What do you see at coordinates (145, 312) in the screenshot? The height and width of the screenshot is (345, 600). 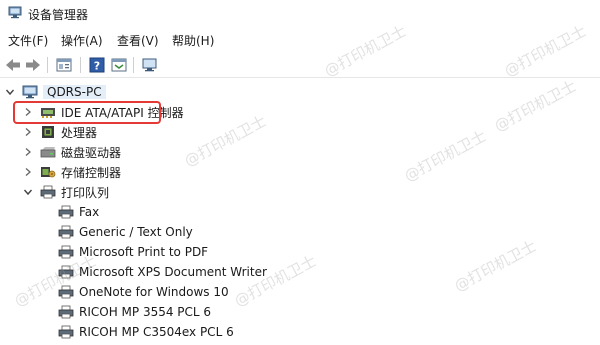 I see `print-queue-item-label: RICOH MP 3554 PCL 6` at bounding box center [145, 312].